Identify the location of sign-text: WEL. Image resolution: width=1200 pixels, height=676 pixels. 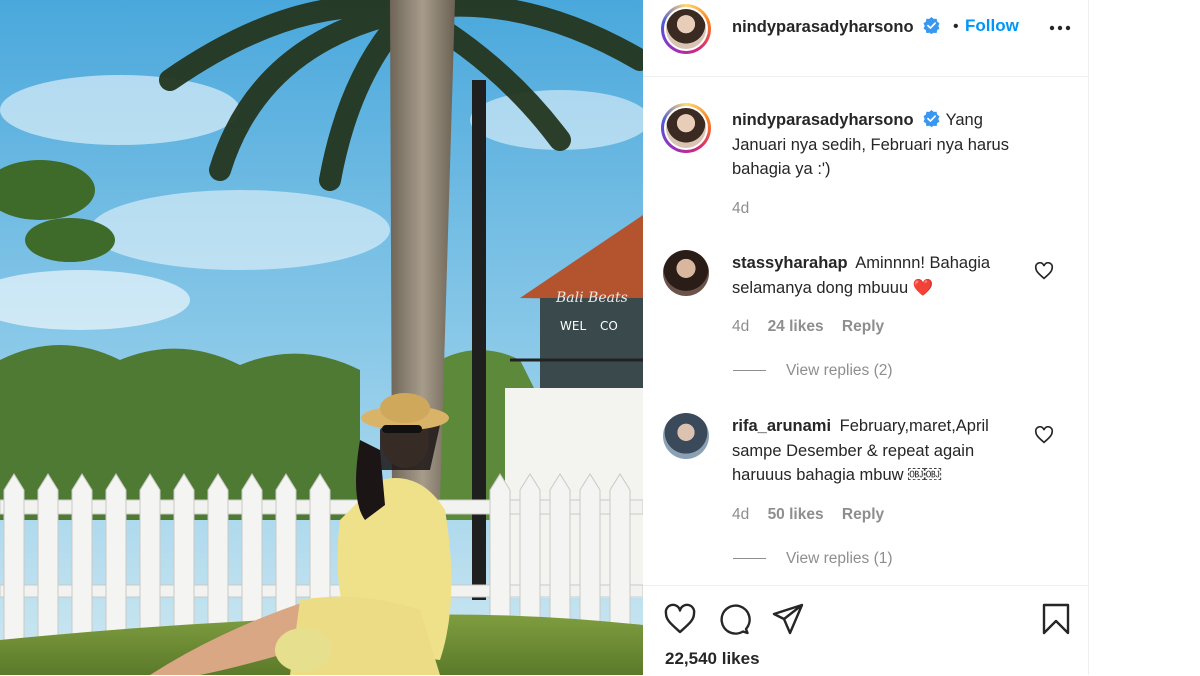
(573, 326).